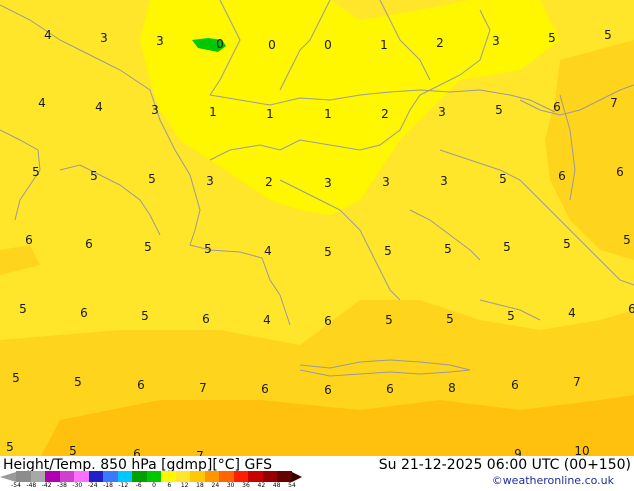 Image resolution: width=634 pixels, height=491 pixels. What do you see at coordinates (8, 477) in the screenshot?
I see `colorbar-left-arrow` at bounding box center [8, 477].